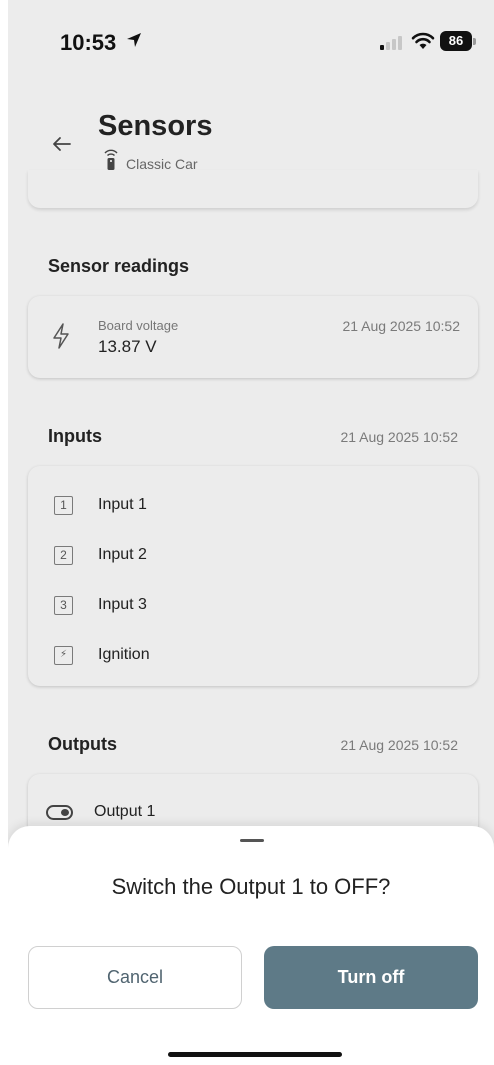 The image size is (494, 1065). I want to click on sensor-readings-title: Sensor readings, so click(119, 266).